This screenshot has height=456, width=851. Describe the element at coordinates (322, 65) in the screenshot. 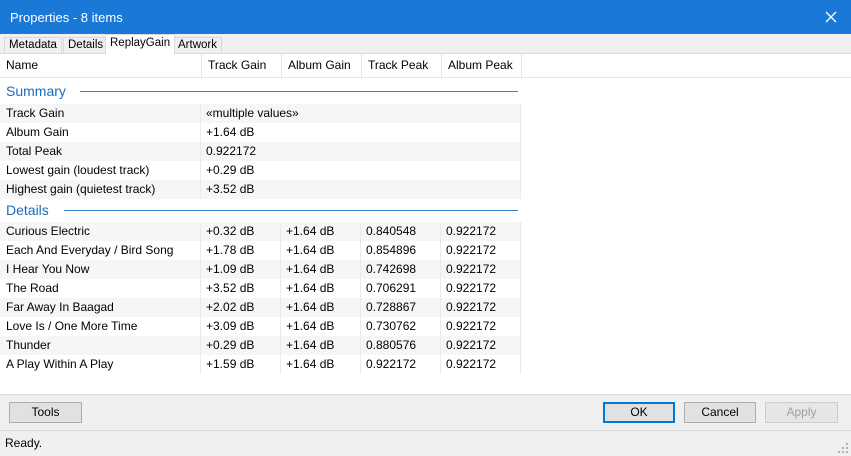

I see `column-header-album-gain: Album Gain` at that location.